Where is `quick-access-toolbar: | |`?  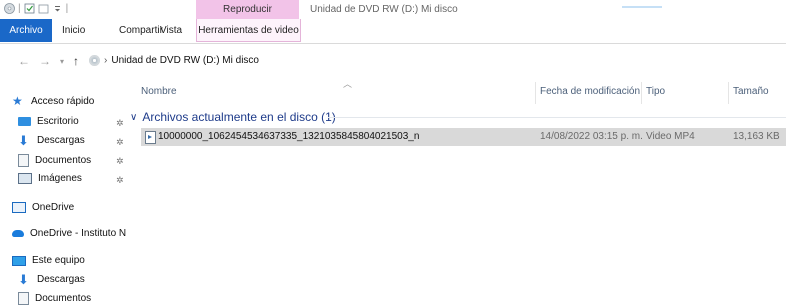
quick-access-toolbar: | | is located at coordinates (36, 8).